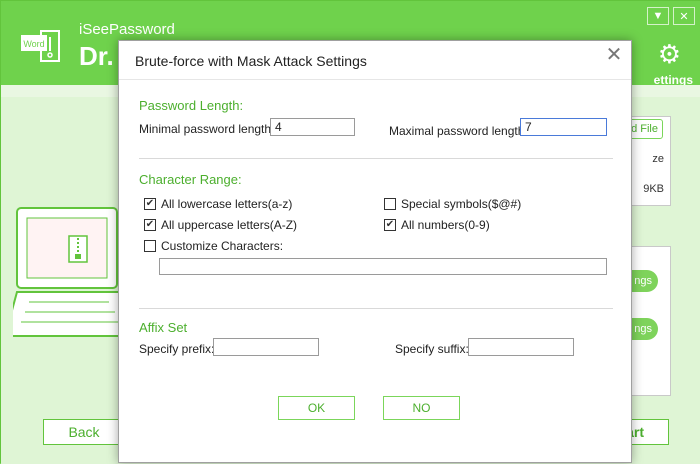  Describe the element at coordinates (653, 189) in the screenshot. I see `file-size-value: 9KB` at that location.